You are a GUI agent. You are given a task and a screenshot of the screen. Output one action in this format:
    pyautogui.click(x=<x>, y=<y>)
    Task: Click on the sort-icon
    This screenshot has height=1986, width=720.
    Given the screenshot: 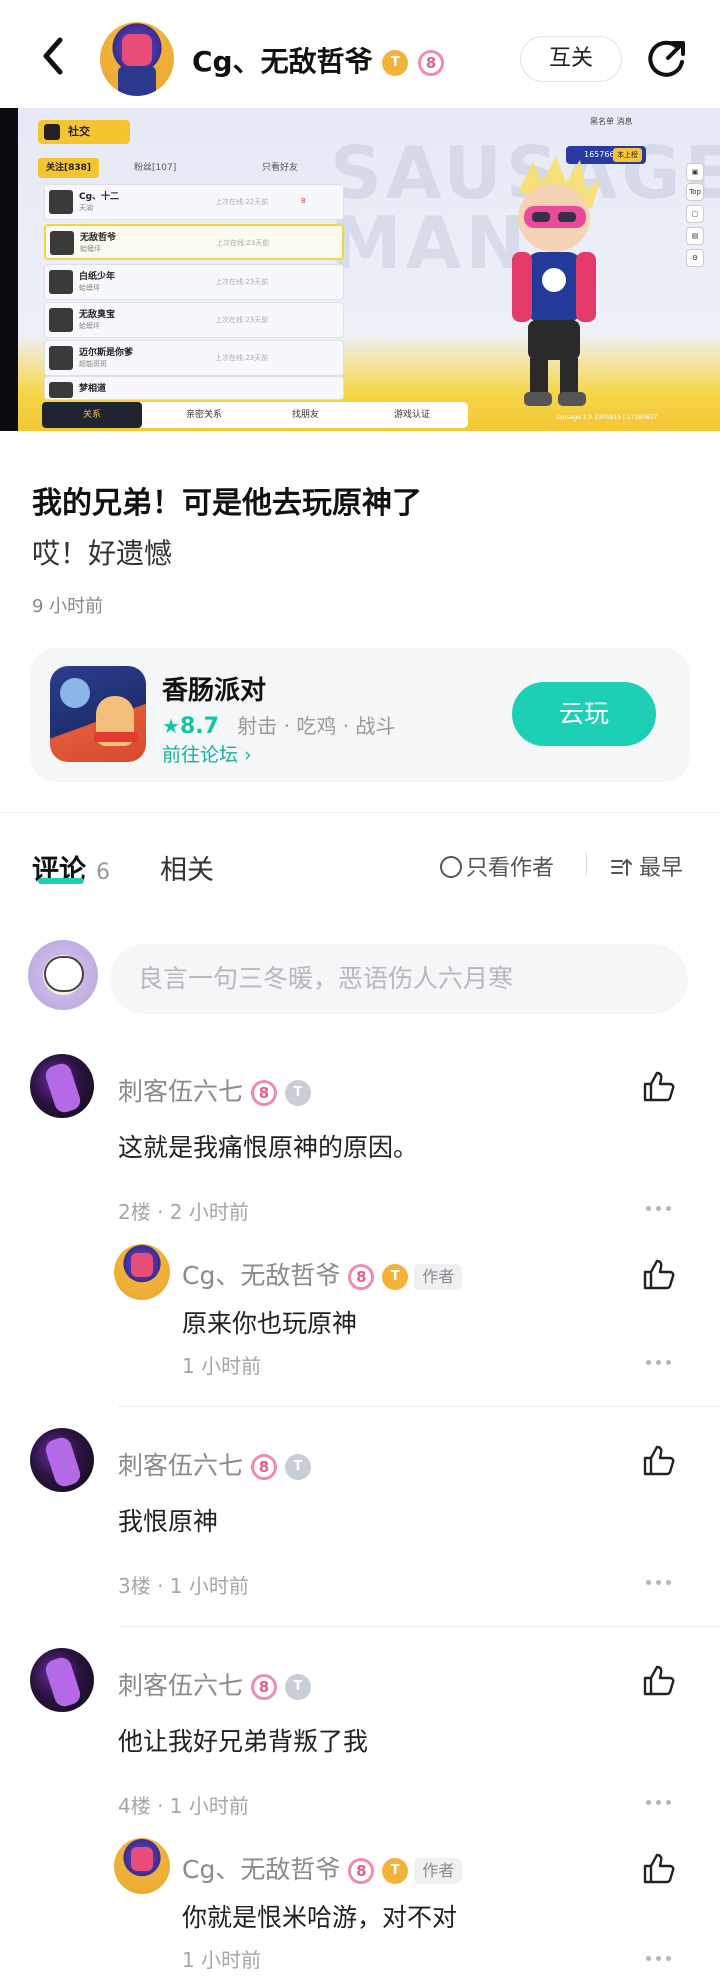 What is the action you would take?
    pyautogui.click(x=621, y=867)
    